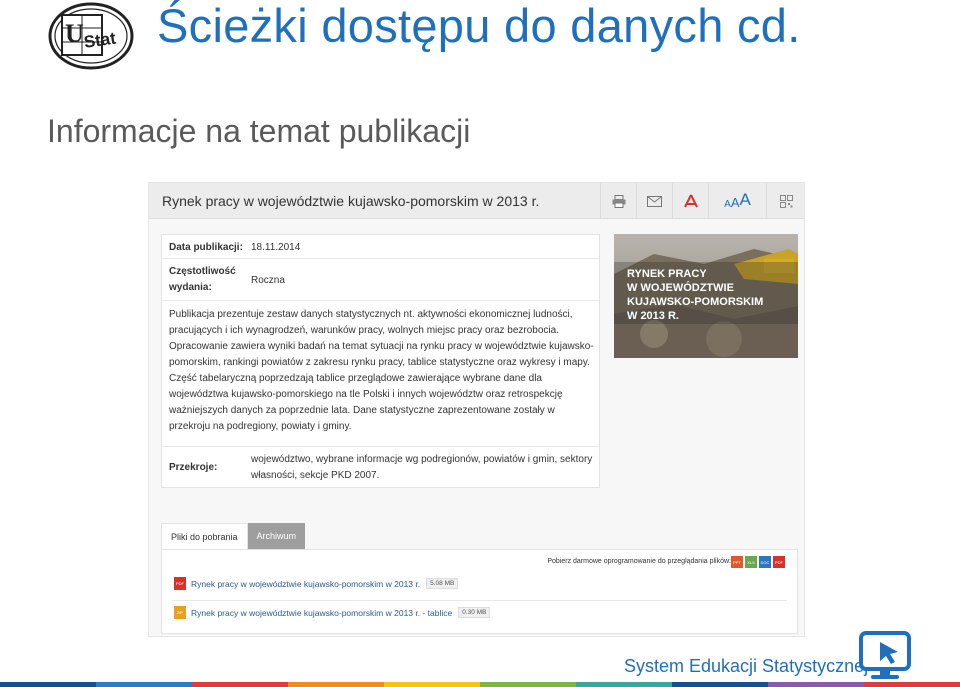 The height and width of the screenshot is (687, 960). Describe the element at coordinates (765, 562) in the screenshot. I see `doc-viewer-icon: DOC` at that location.